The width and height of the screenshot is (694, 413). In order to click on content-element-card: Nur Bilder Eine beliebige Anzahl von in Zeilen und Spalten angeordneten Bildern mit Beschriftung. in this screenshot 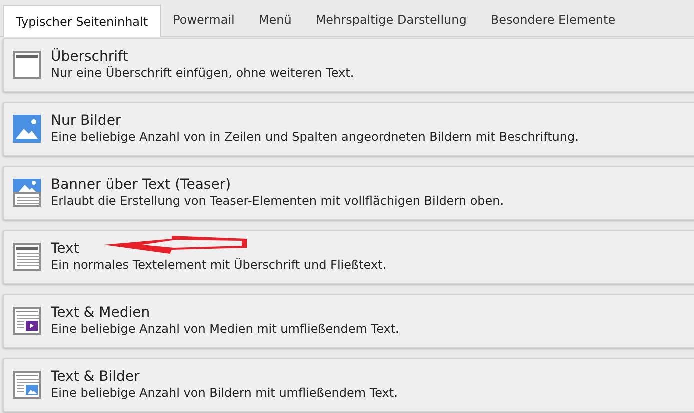, I will do `click(348, 129)`.